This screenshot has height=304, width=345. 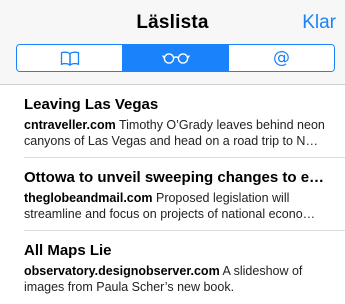 I want to click on glasses-icon, so click(x=175, y=58).